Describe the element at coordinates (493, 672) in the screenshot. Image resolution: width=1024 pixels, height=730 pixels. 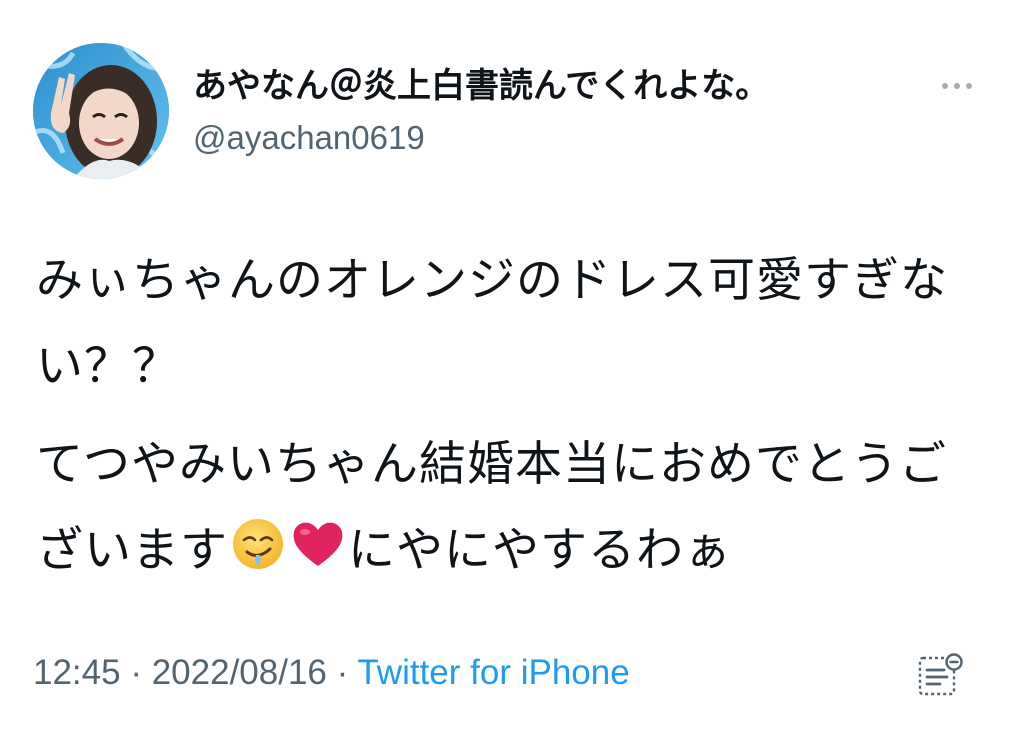
I see `tweet-source-link: Twitter for iPhone` at that location.